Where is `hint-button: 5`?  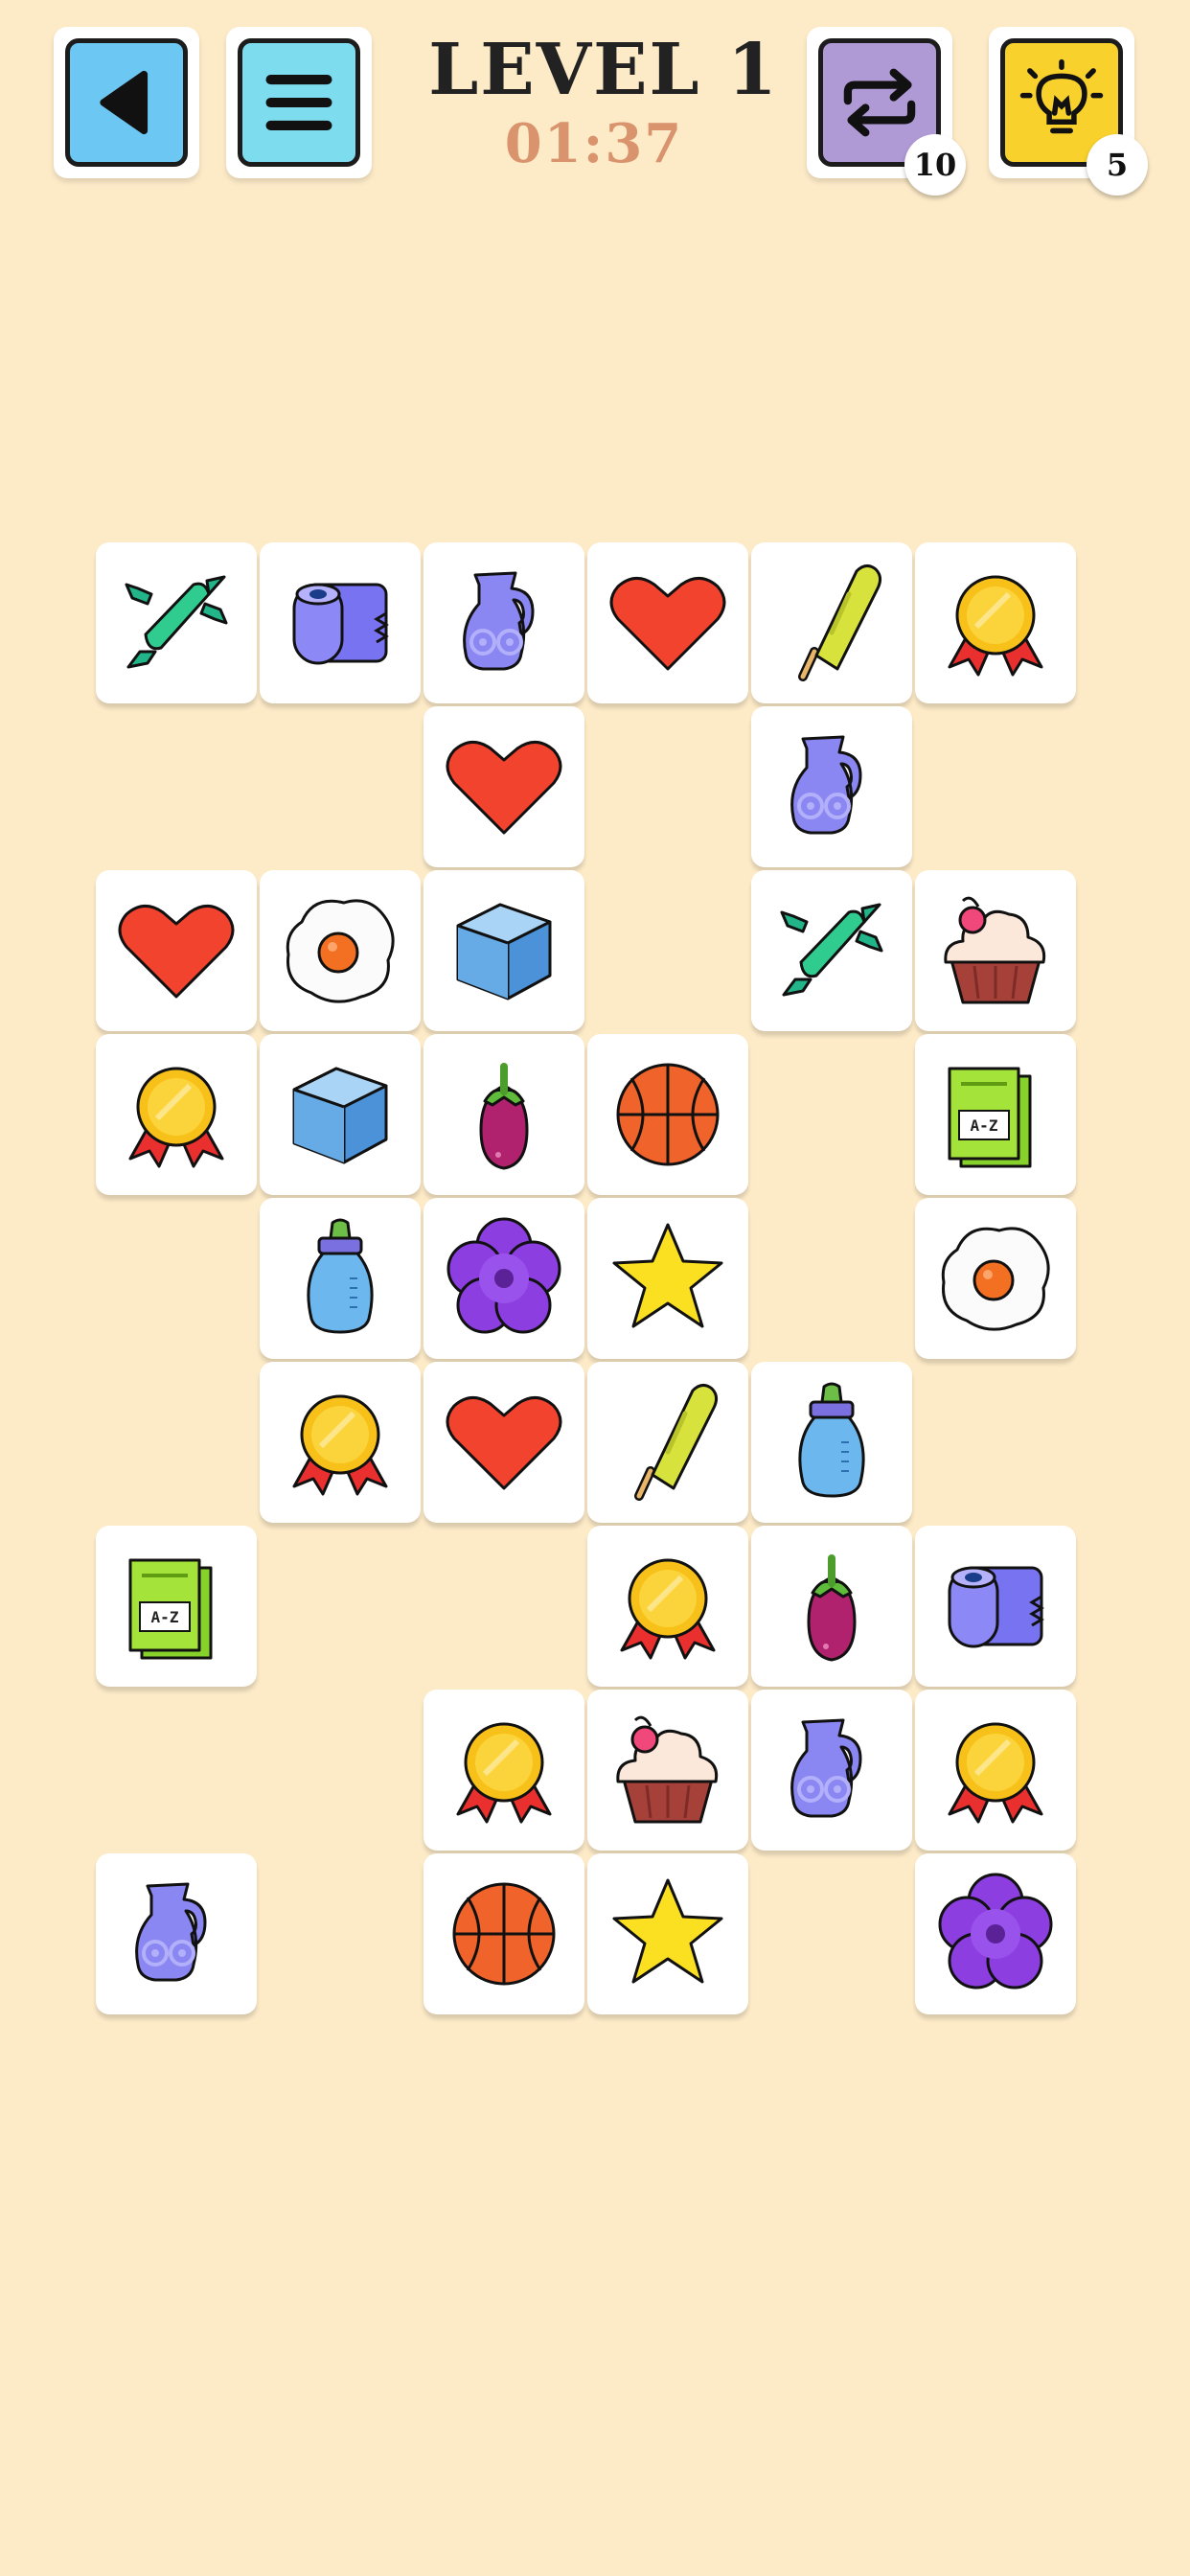
hint-button: 5 is located at coordinates (1069, 111).